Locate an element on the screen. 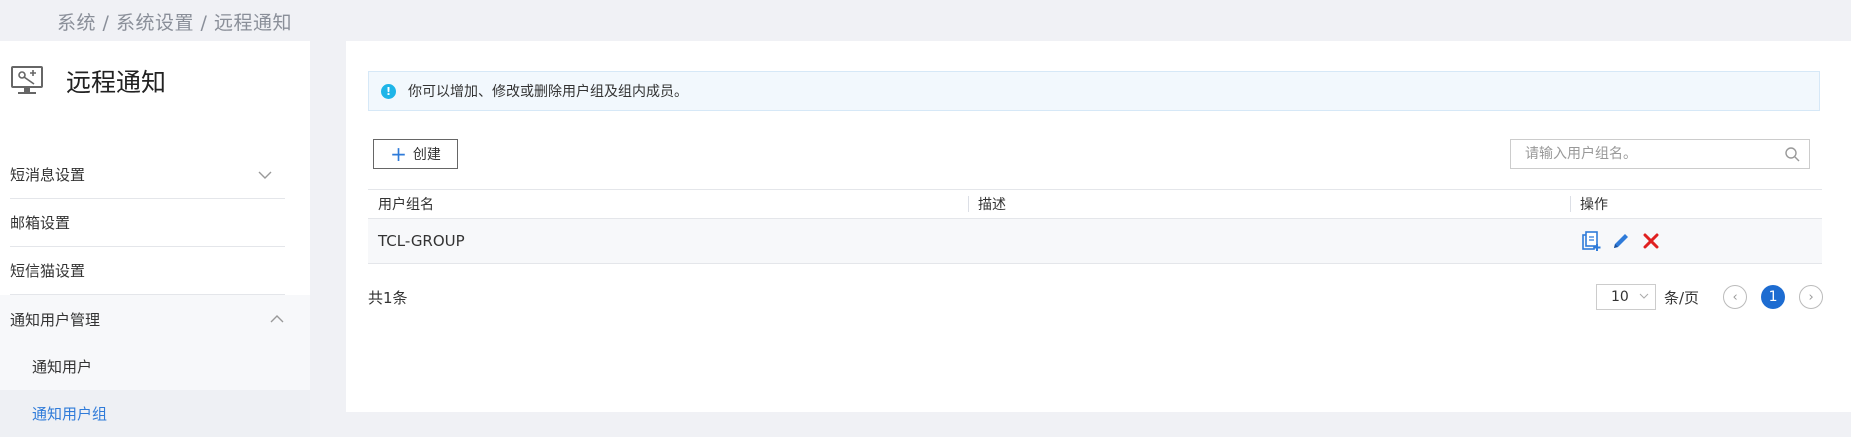  search-box is located at coordinates (1660, 154).